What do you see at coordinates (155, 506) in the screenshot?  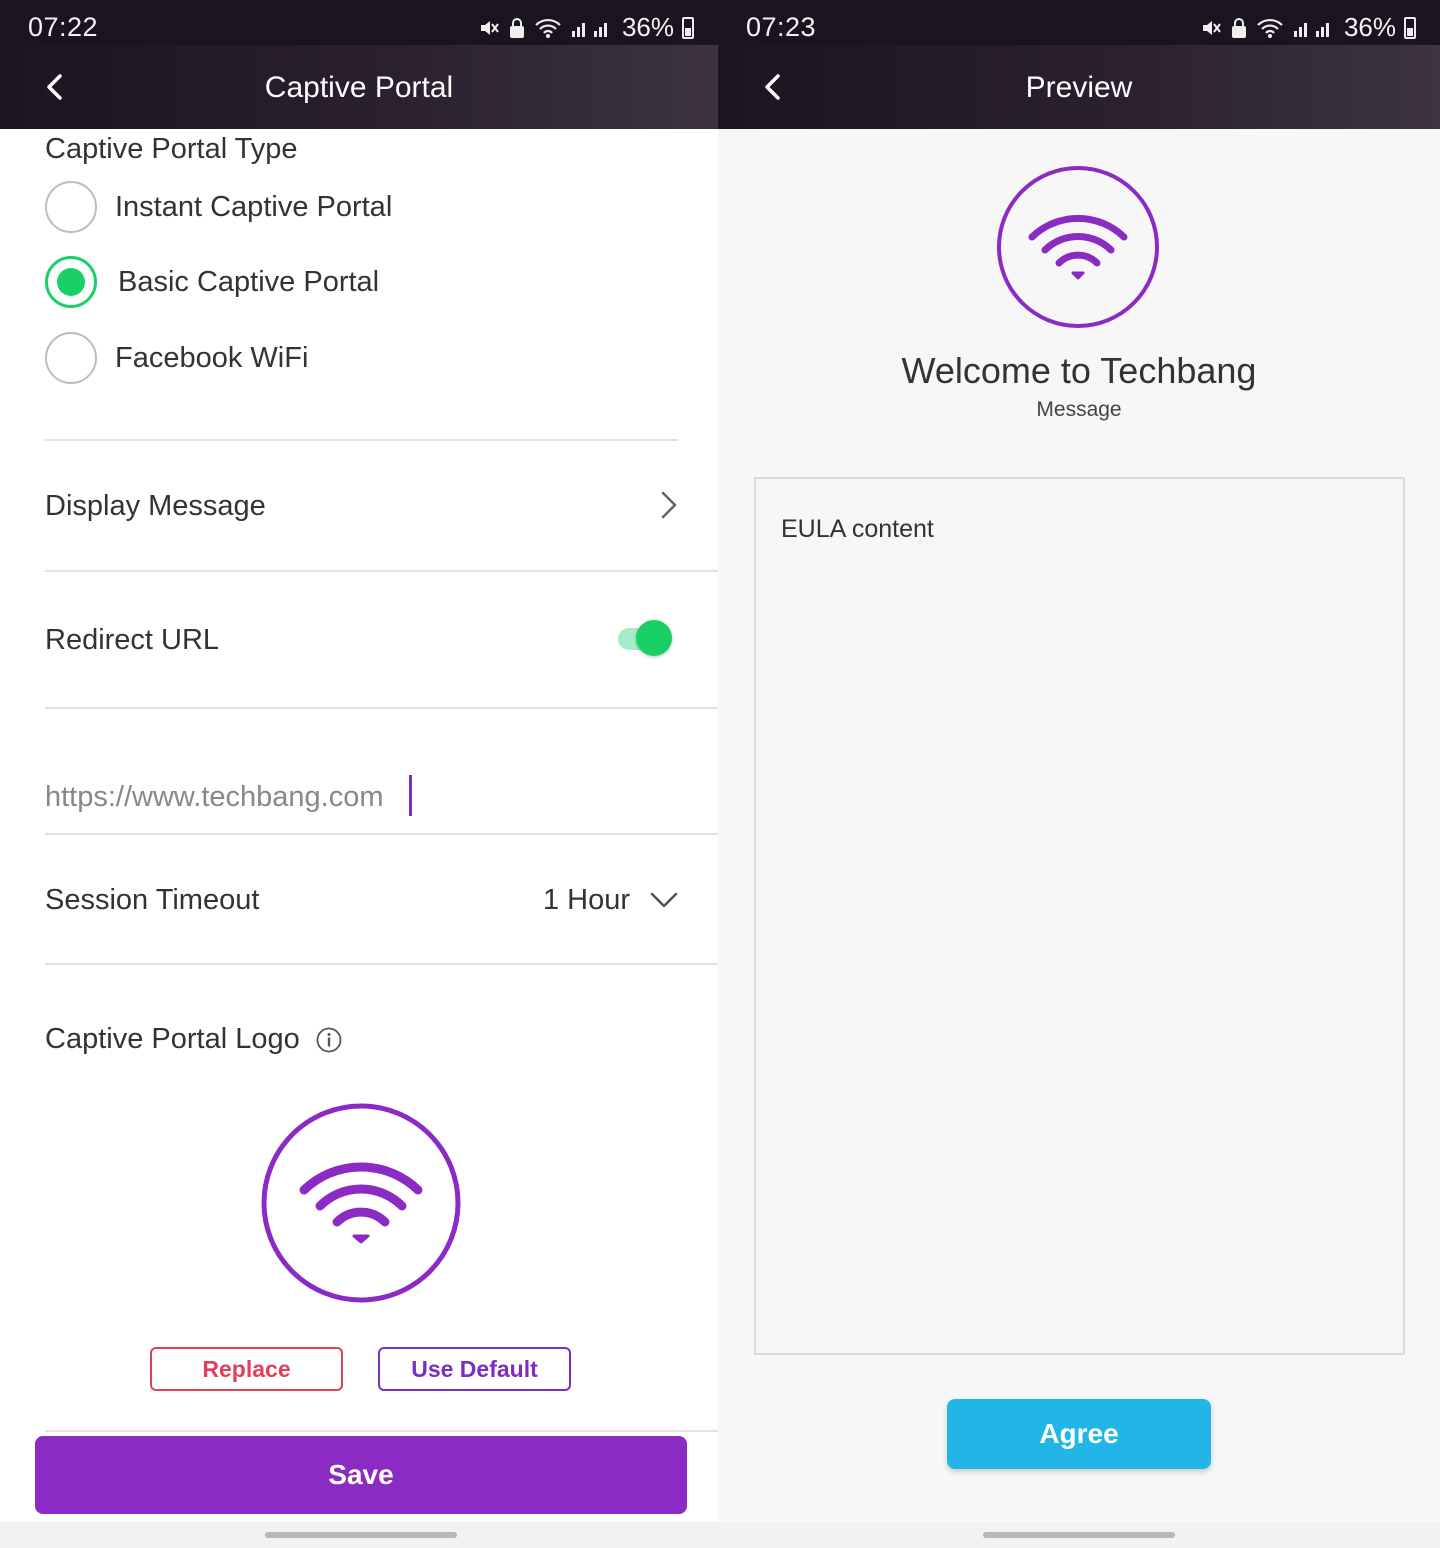 I see `display-message-row: Display Message` at bounding box center [155, 506].